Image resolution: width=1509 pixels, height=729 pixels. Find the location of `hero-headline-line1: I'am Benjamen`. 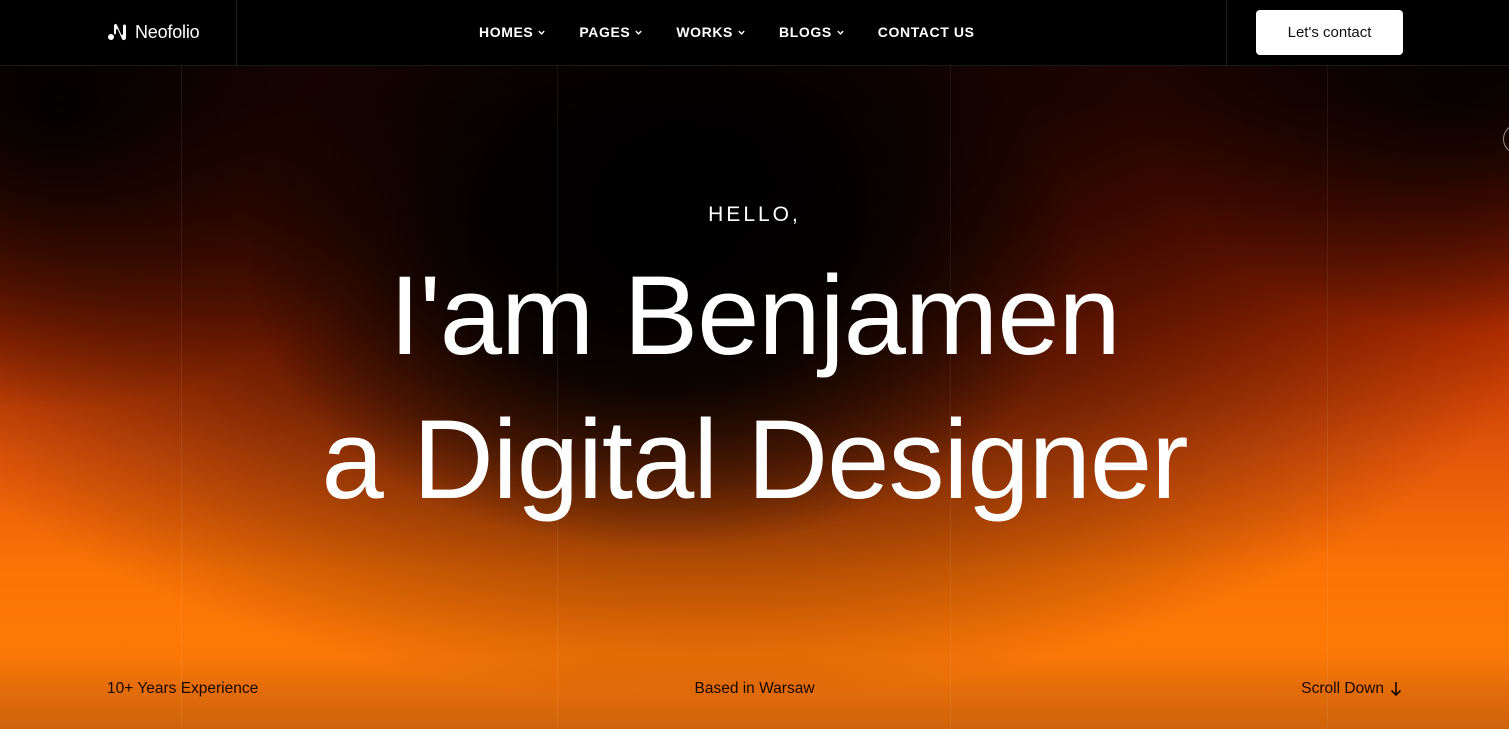

hero-headline-line1: I'am Benjamen is located at coordinates (755, 315).